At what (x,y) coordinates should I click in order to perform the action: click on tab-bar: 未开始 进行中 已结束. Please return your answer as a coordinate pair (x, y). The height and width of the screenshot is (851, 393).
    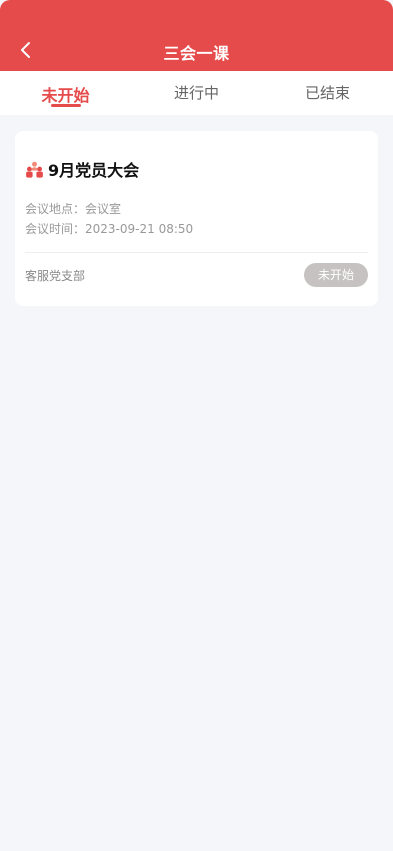
    Looking at the image, I should click on (196, 93).